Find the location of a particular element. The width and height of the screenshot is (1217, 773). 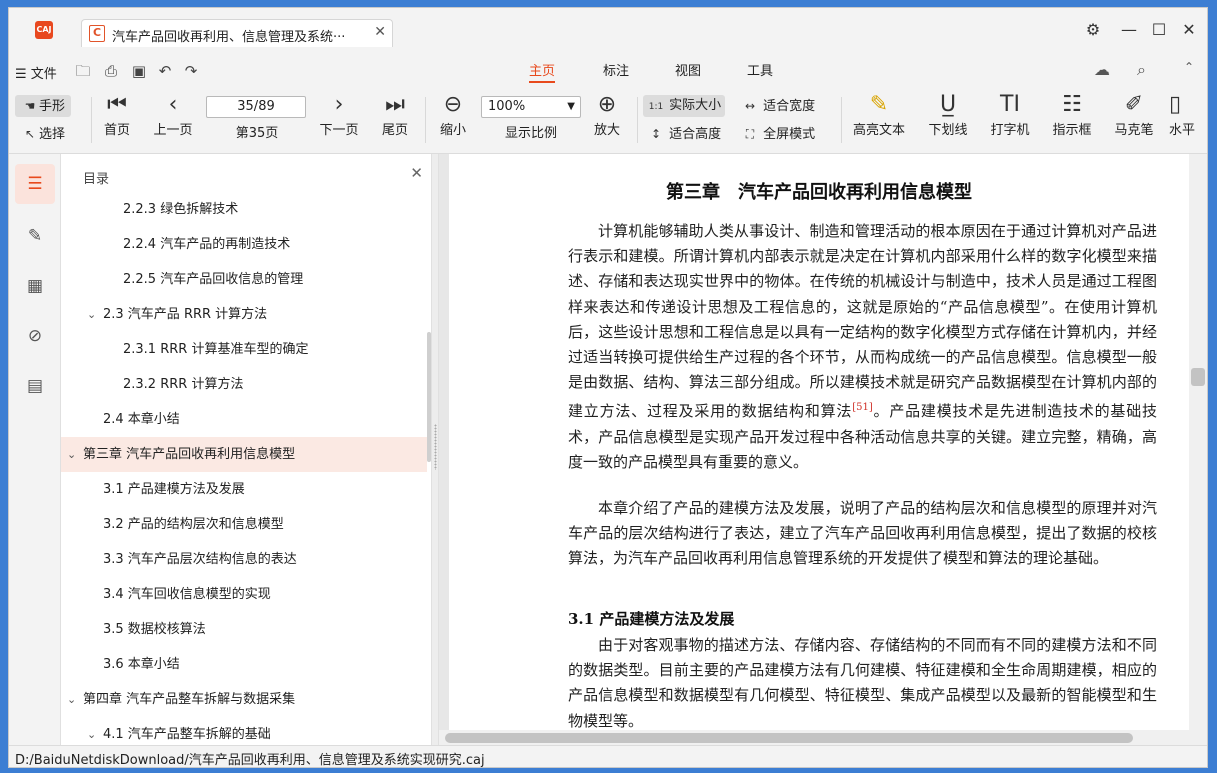

print-icon: ⎙ is located at coordinates (111, 71).